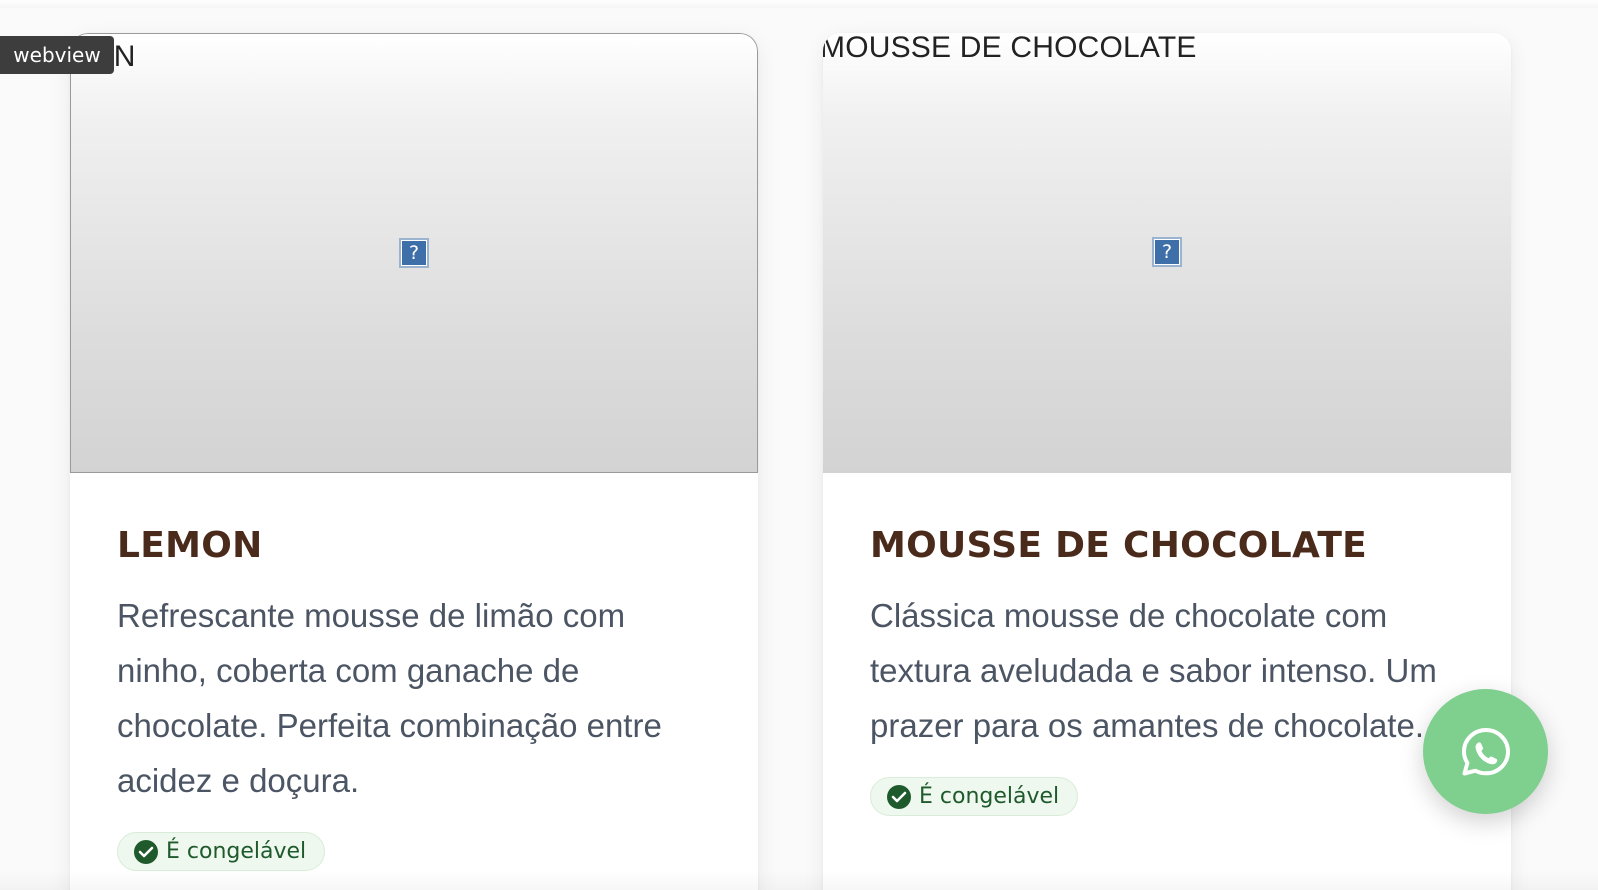  I want to click on webview-debug-tag: webview, so click(57, 55).